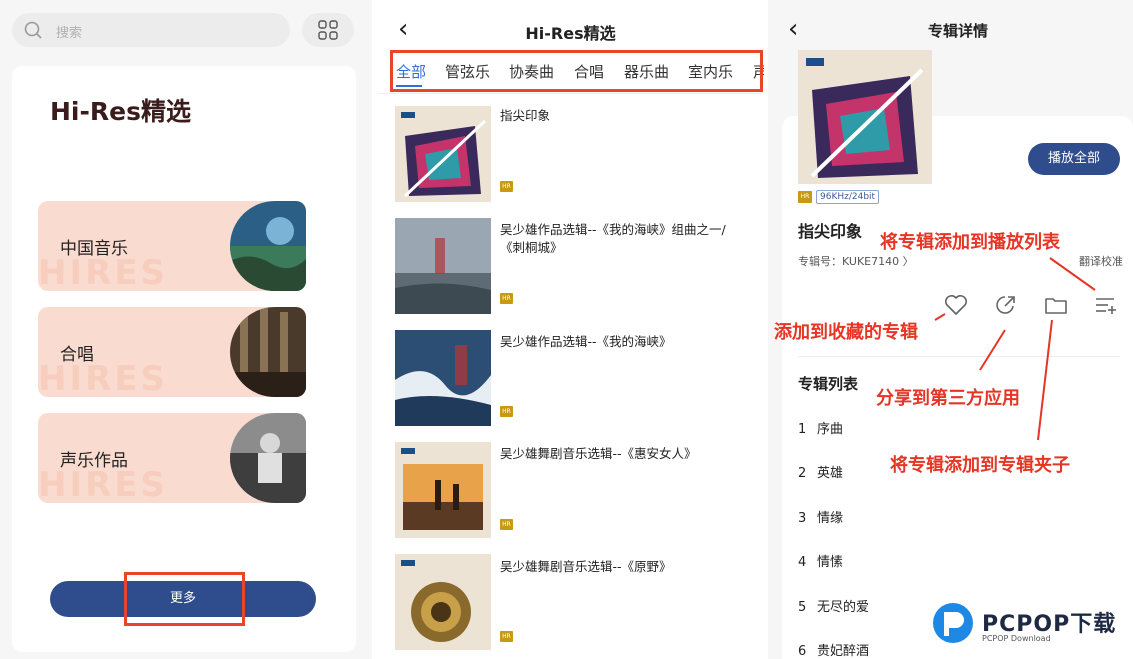 The height and width of the screenshot is (659, 1133). Describe the element at coordinates (1030, 628) in the screenshot. I see `pcpop-logo: PCPOP下载 PCPOP Download` at that location.